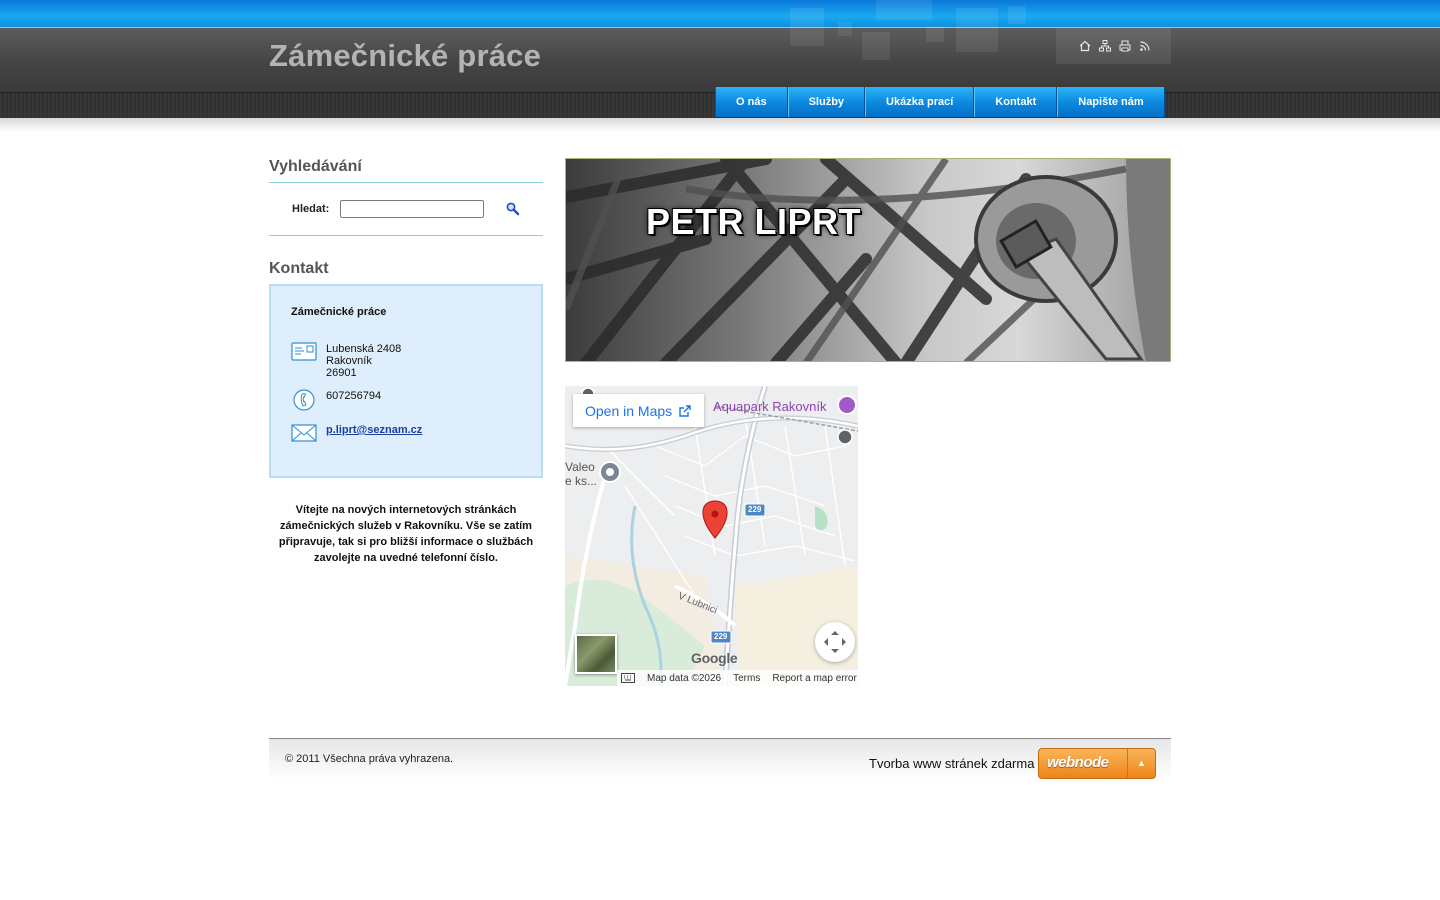  What do you see at coordinates (720, 14) in the screenshot?
I see `top-color-strip` at bounding box center [720, 14].